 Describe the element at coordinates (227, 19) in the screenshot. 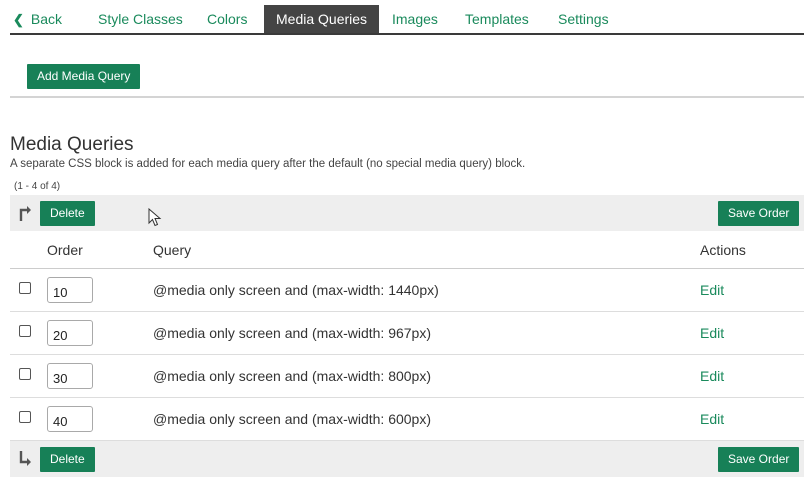

I see `tab-colors: Colors` at that location.